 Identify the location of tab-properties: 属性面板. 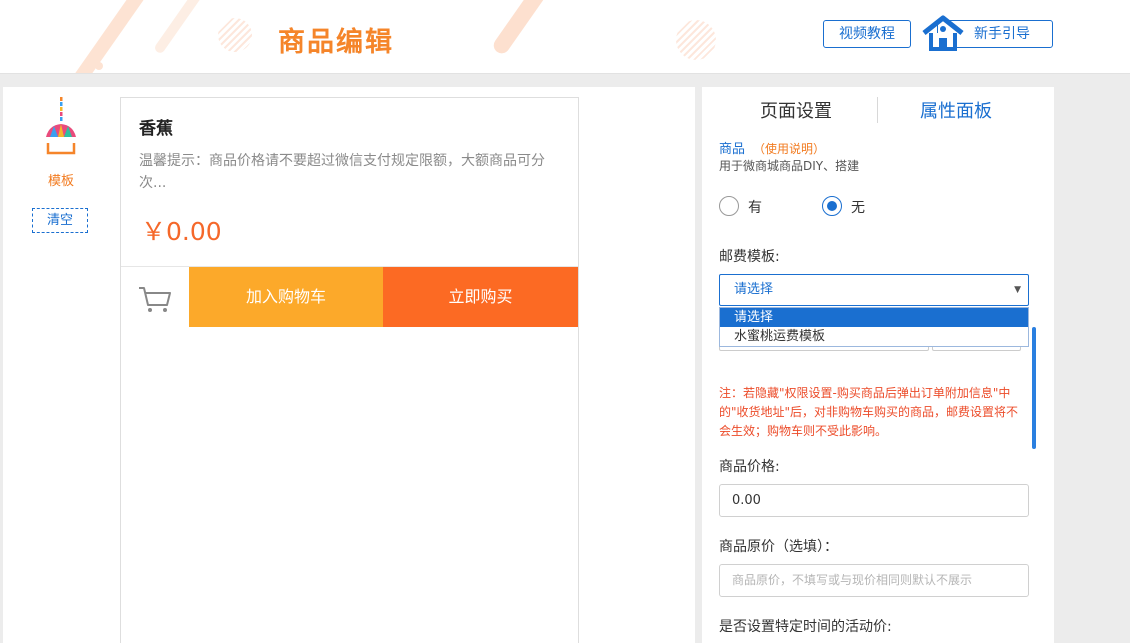
(956, 110).